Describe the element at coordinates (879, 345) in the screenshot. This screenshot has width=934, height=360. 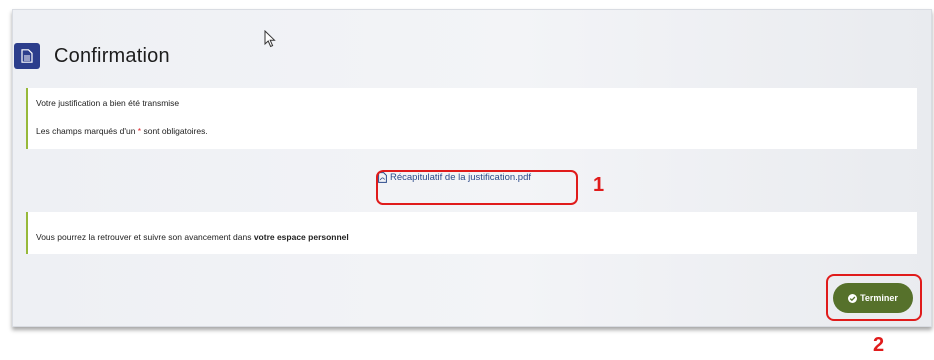
I see `callout-number-2: 2` at that location.